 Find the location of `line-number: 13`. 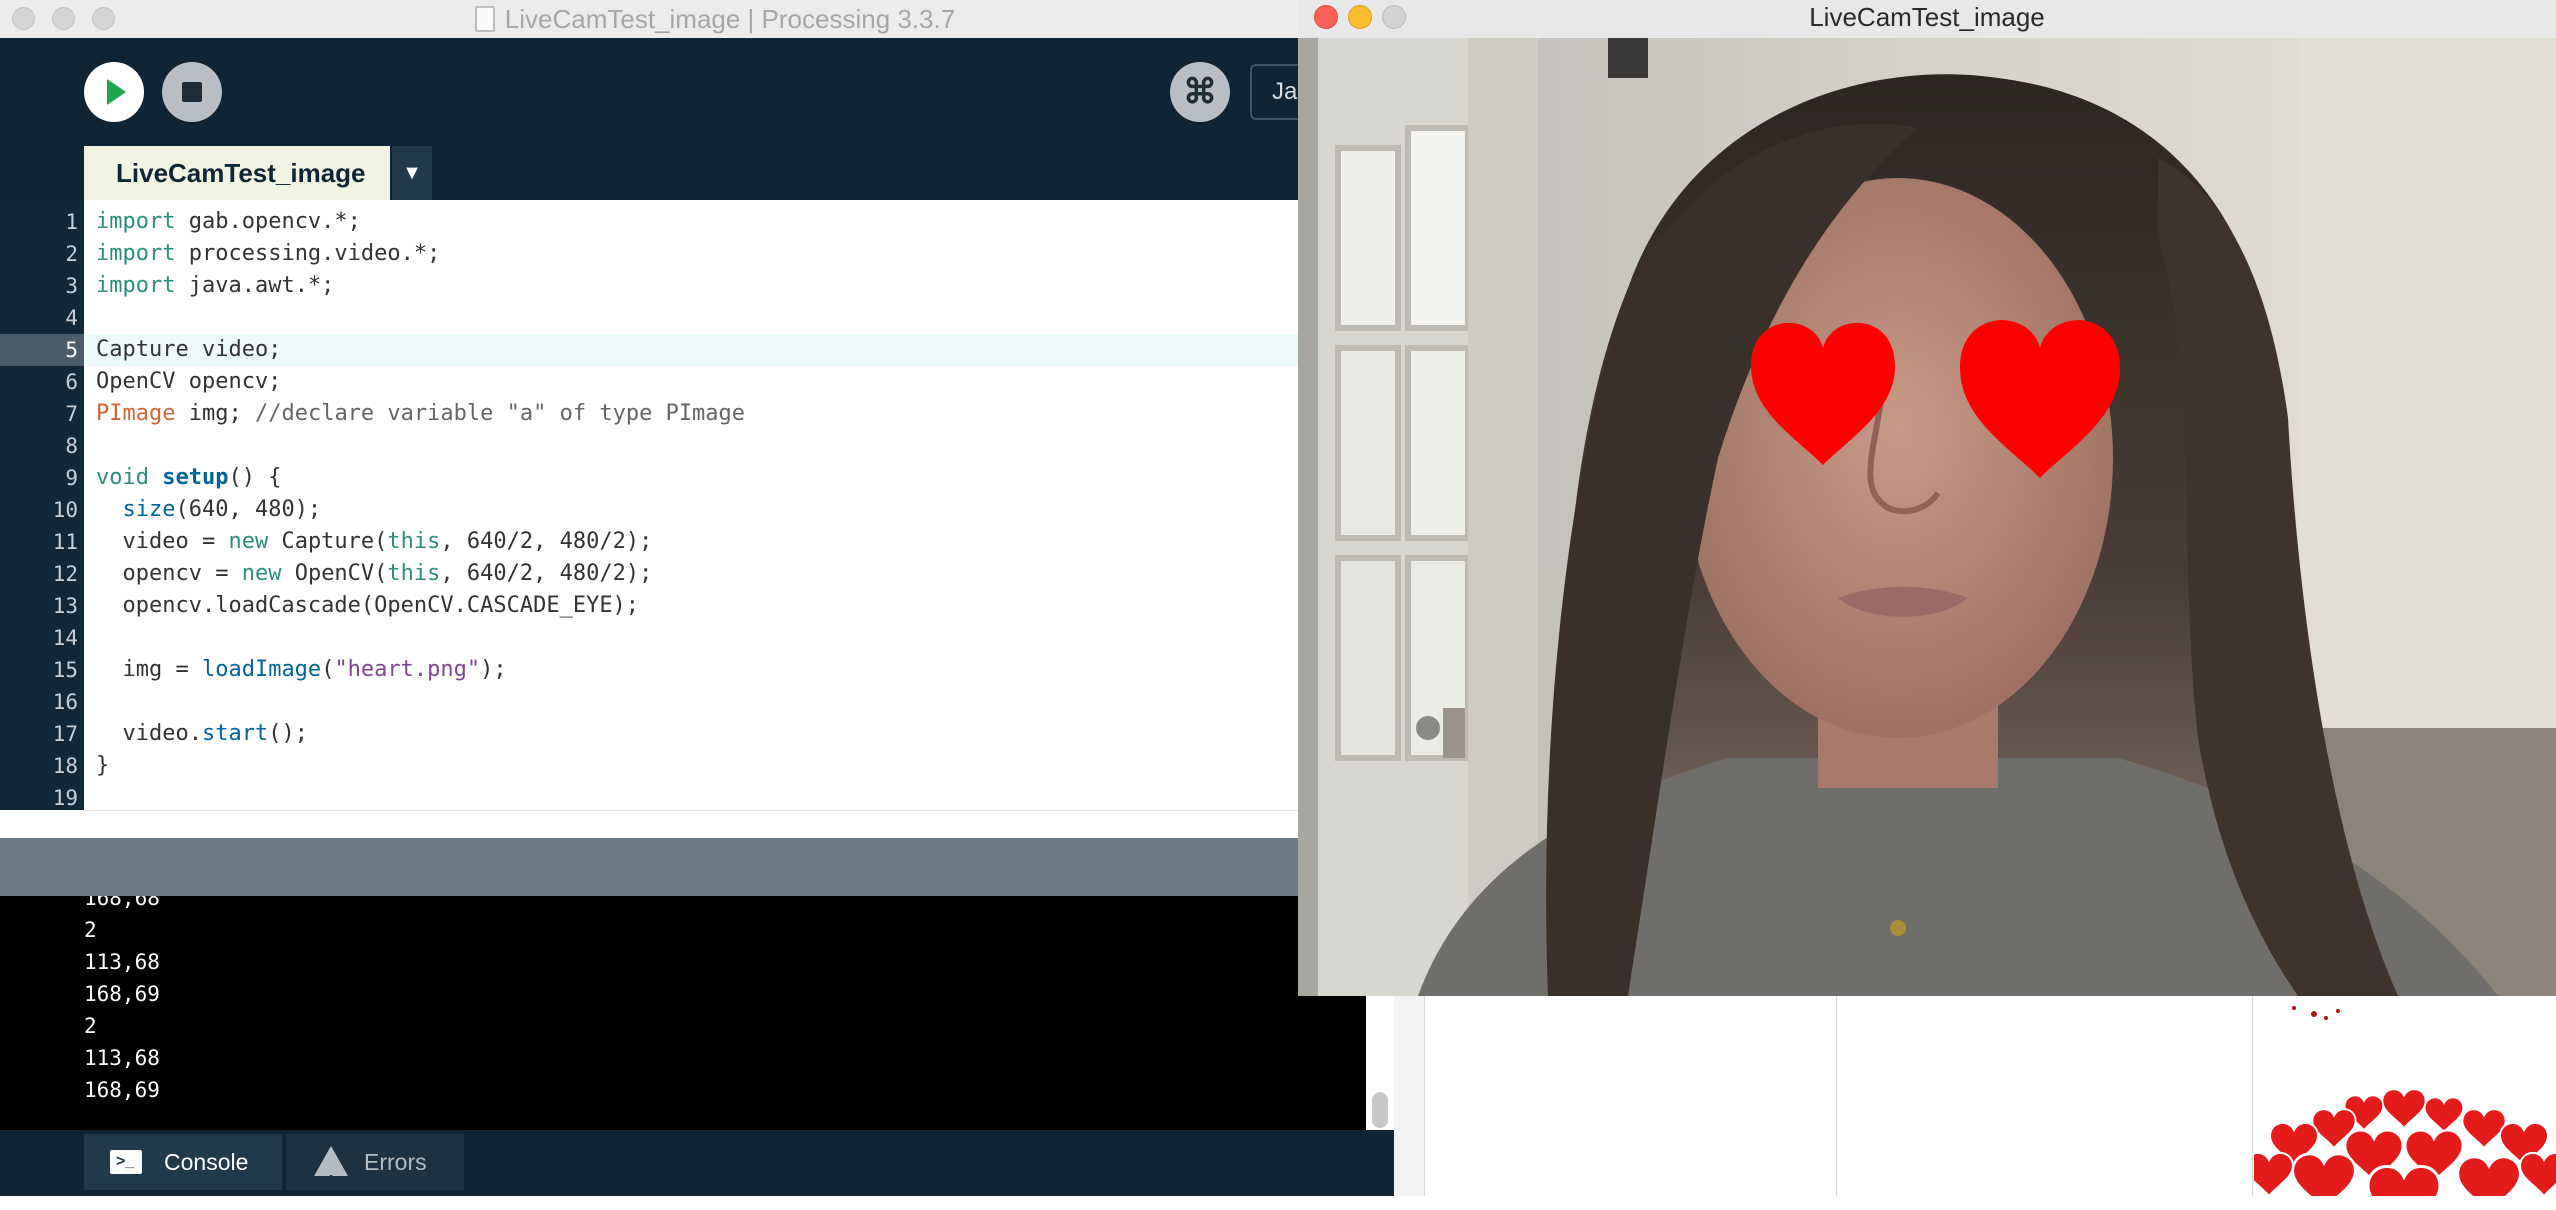

line-number: 13 is located at coordinates (65, 606).